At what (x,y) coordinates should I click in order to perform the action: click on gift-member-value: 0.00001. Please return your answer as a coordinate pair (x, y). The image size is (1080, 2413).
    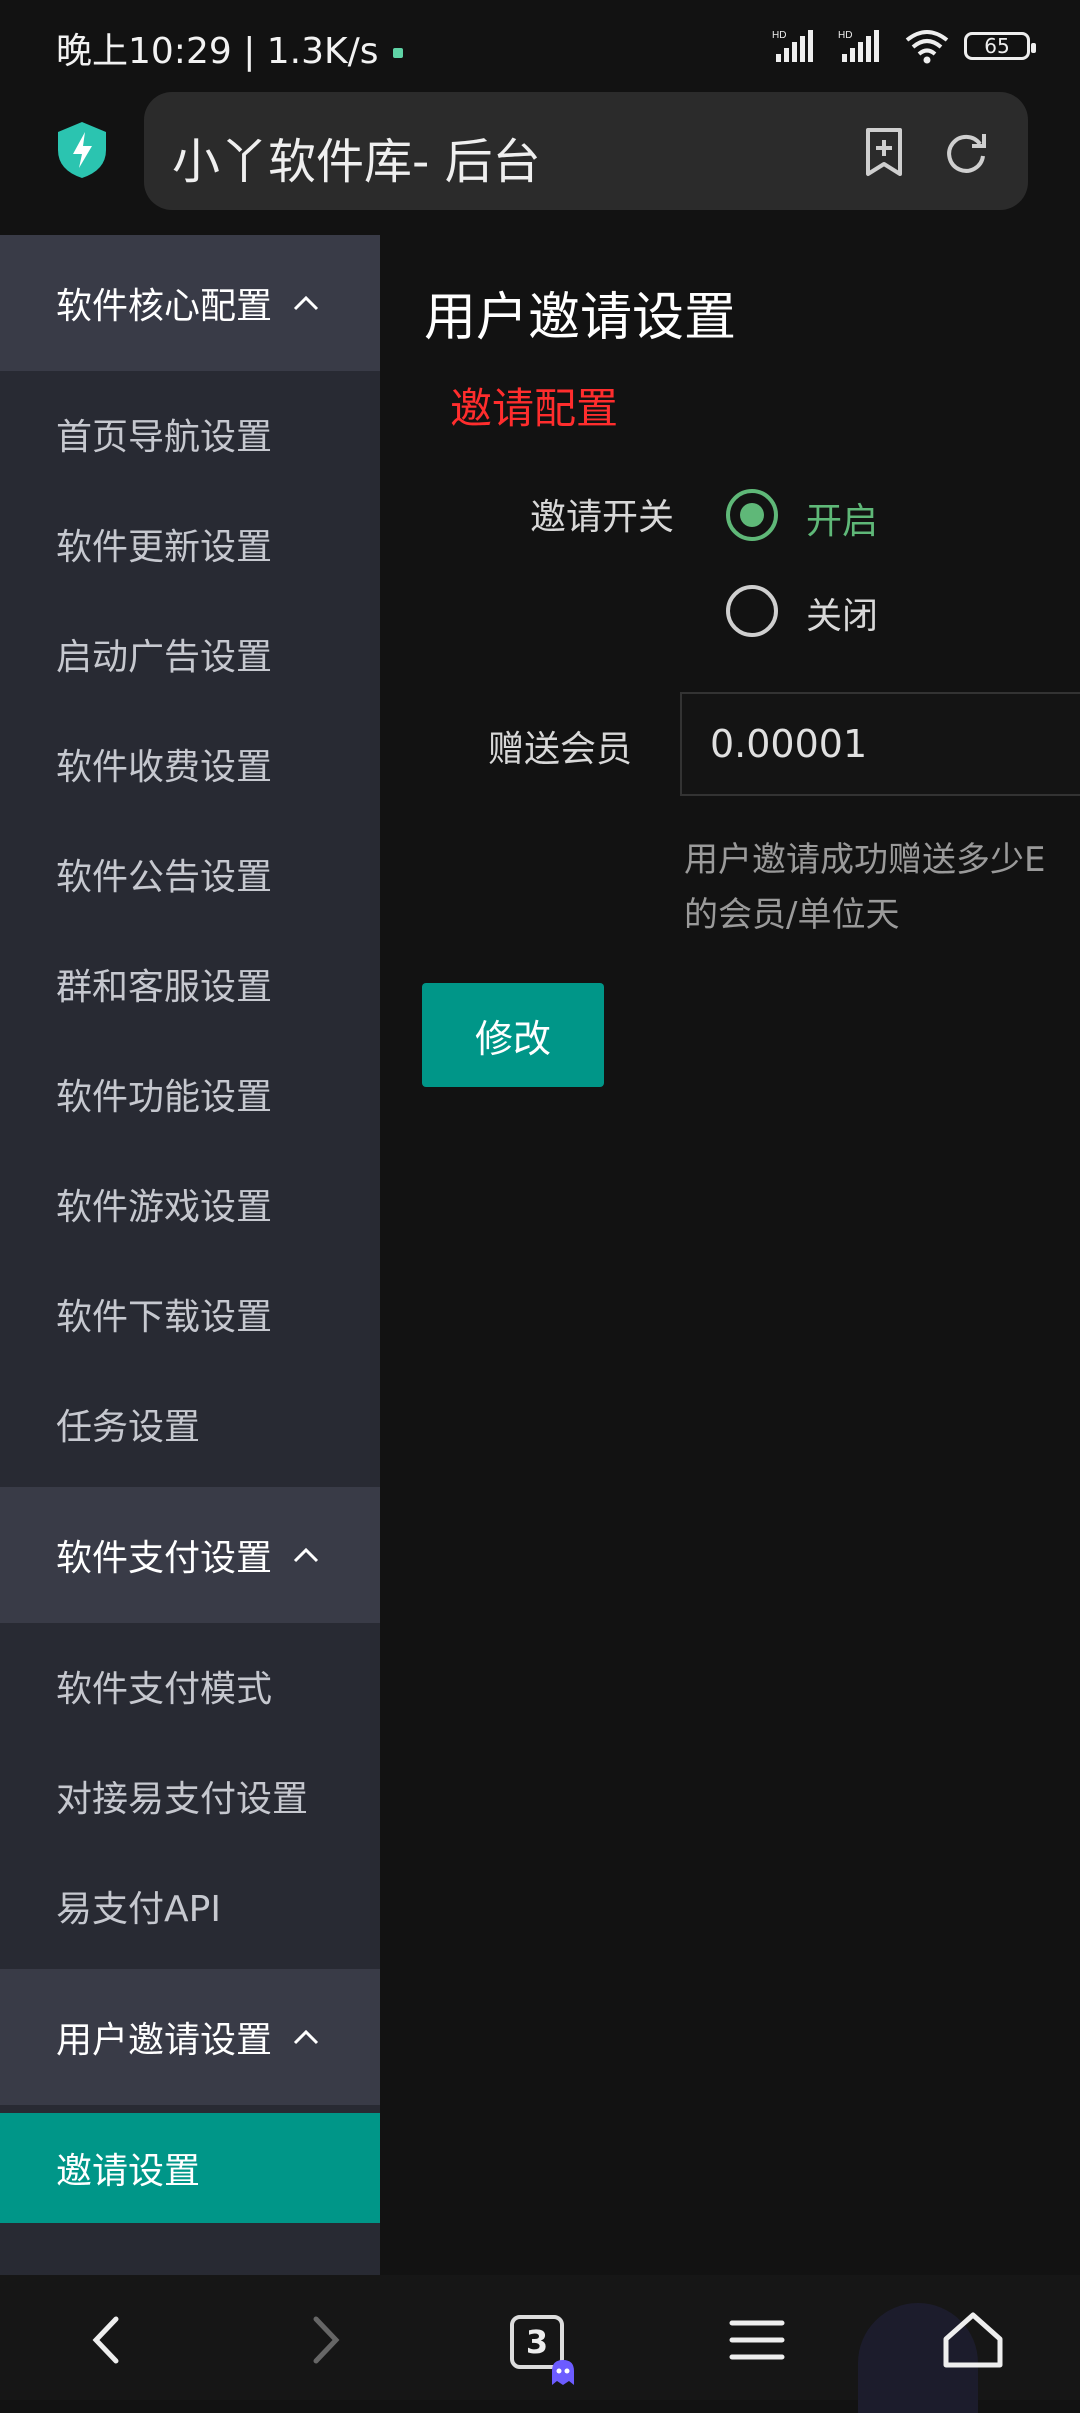
    Looking at the image, I should click on (788, 744).